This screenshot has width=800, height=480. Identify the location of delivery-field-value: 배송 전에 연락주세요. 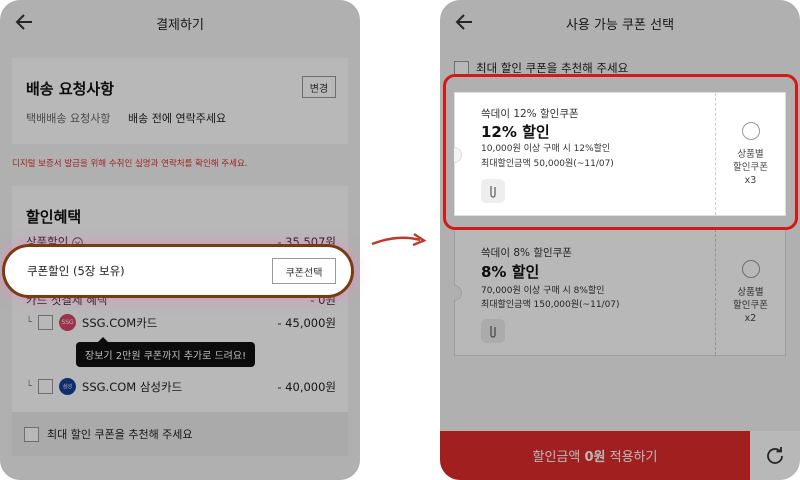
(177, 118).